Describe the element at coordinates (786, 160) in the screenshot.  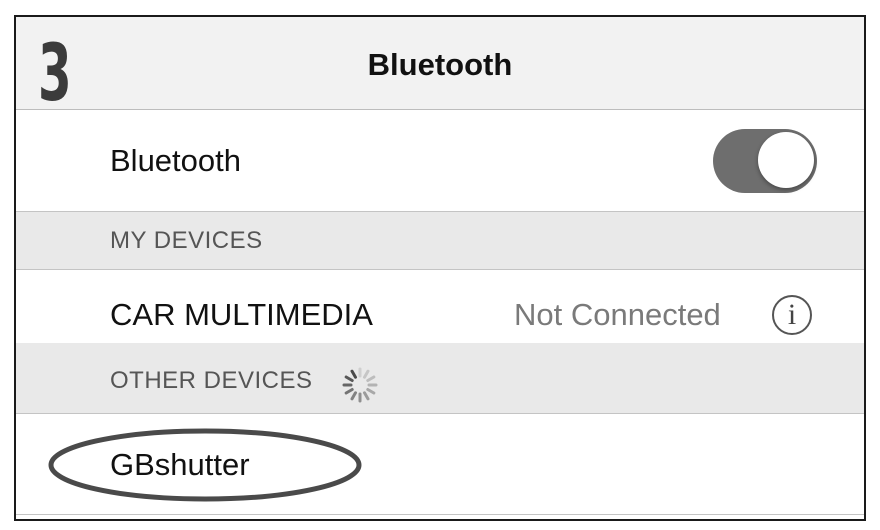
I see `toggle-knob` at that location.